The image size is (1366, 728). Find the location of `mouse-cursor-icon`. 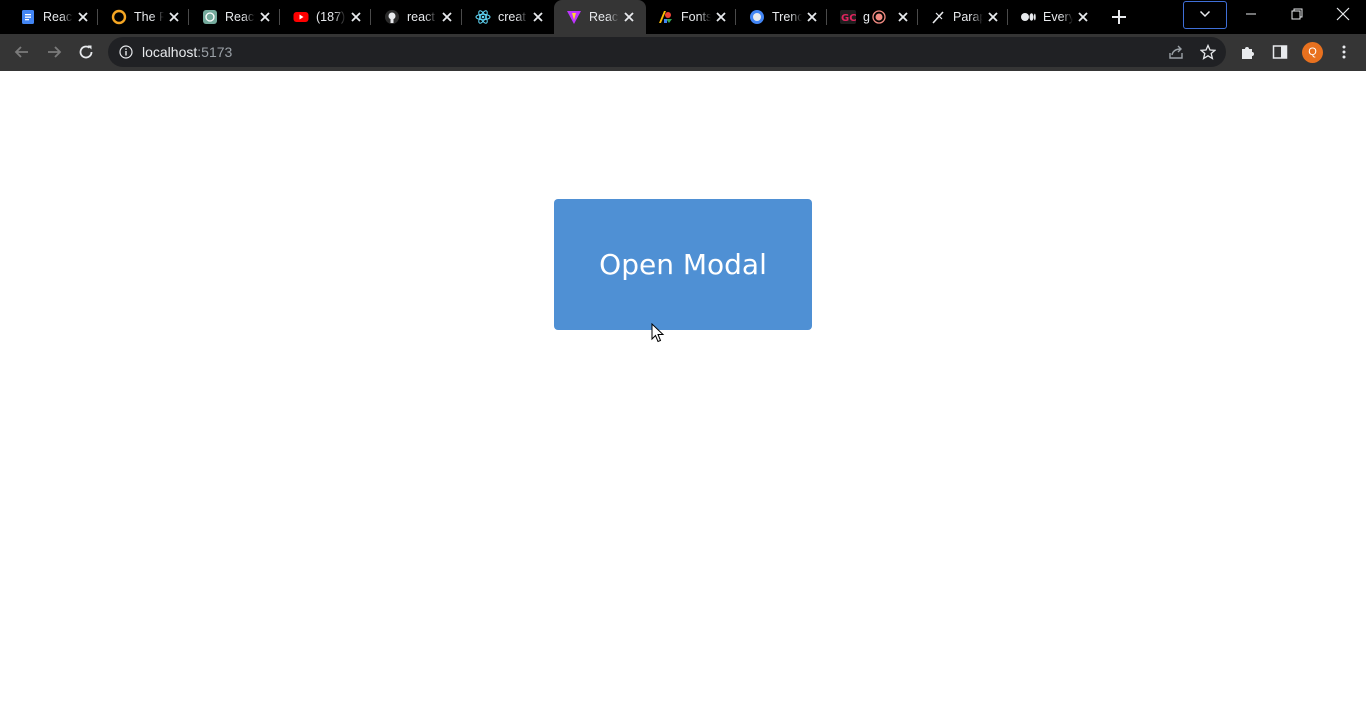

mouse-cursor-icon is located at coordinates (658, 333).